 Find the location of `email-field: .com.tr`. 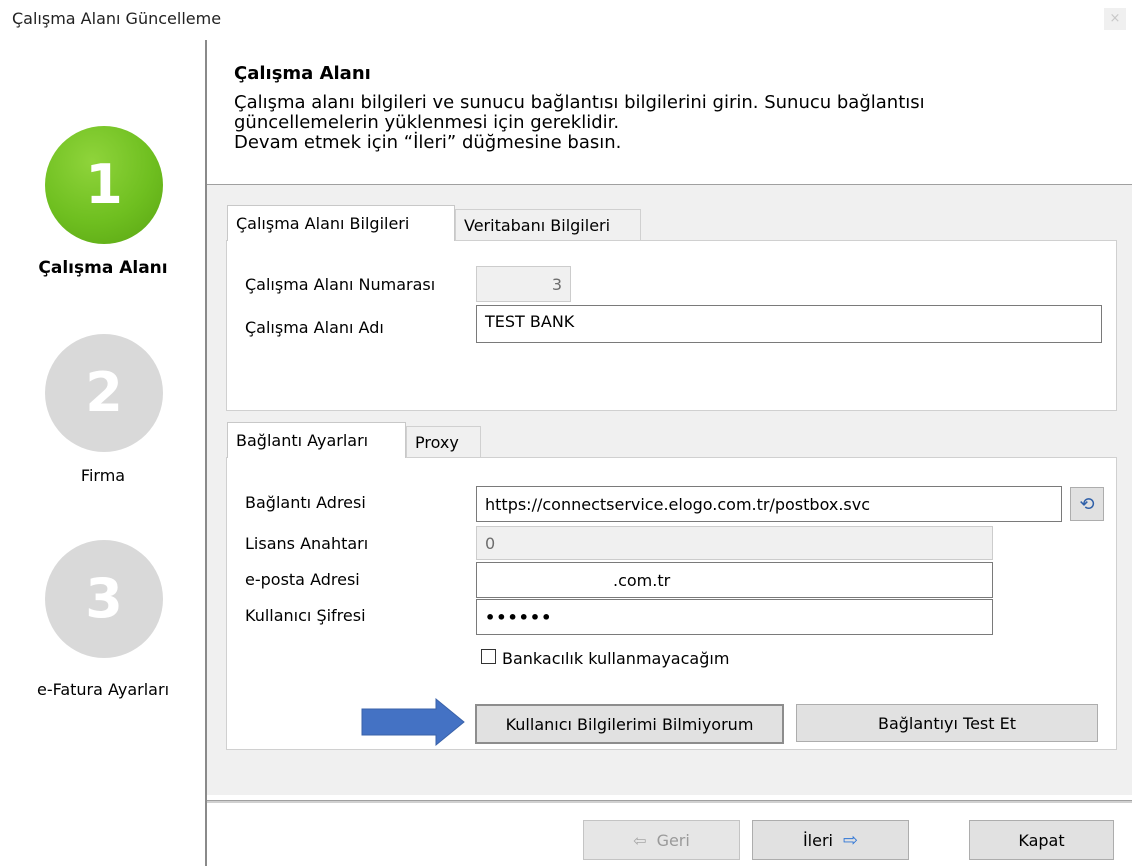

email-field: .com.tr is located at coordinates (734, 580).